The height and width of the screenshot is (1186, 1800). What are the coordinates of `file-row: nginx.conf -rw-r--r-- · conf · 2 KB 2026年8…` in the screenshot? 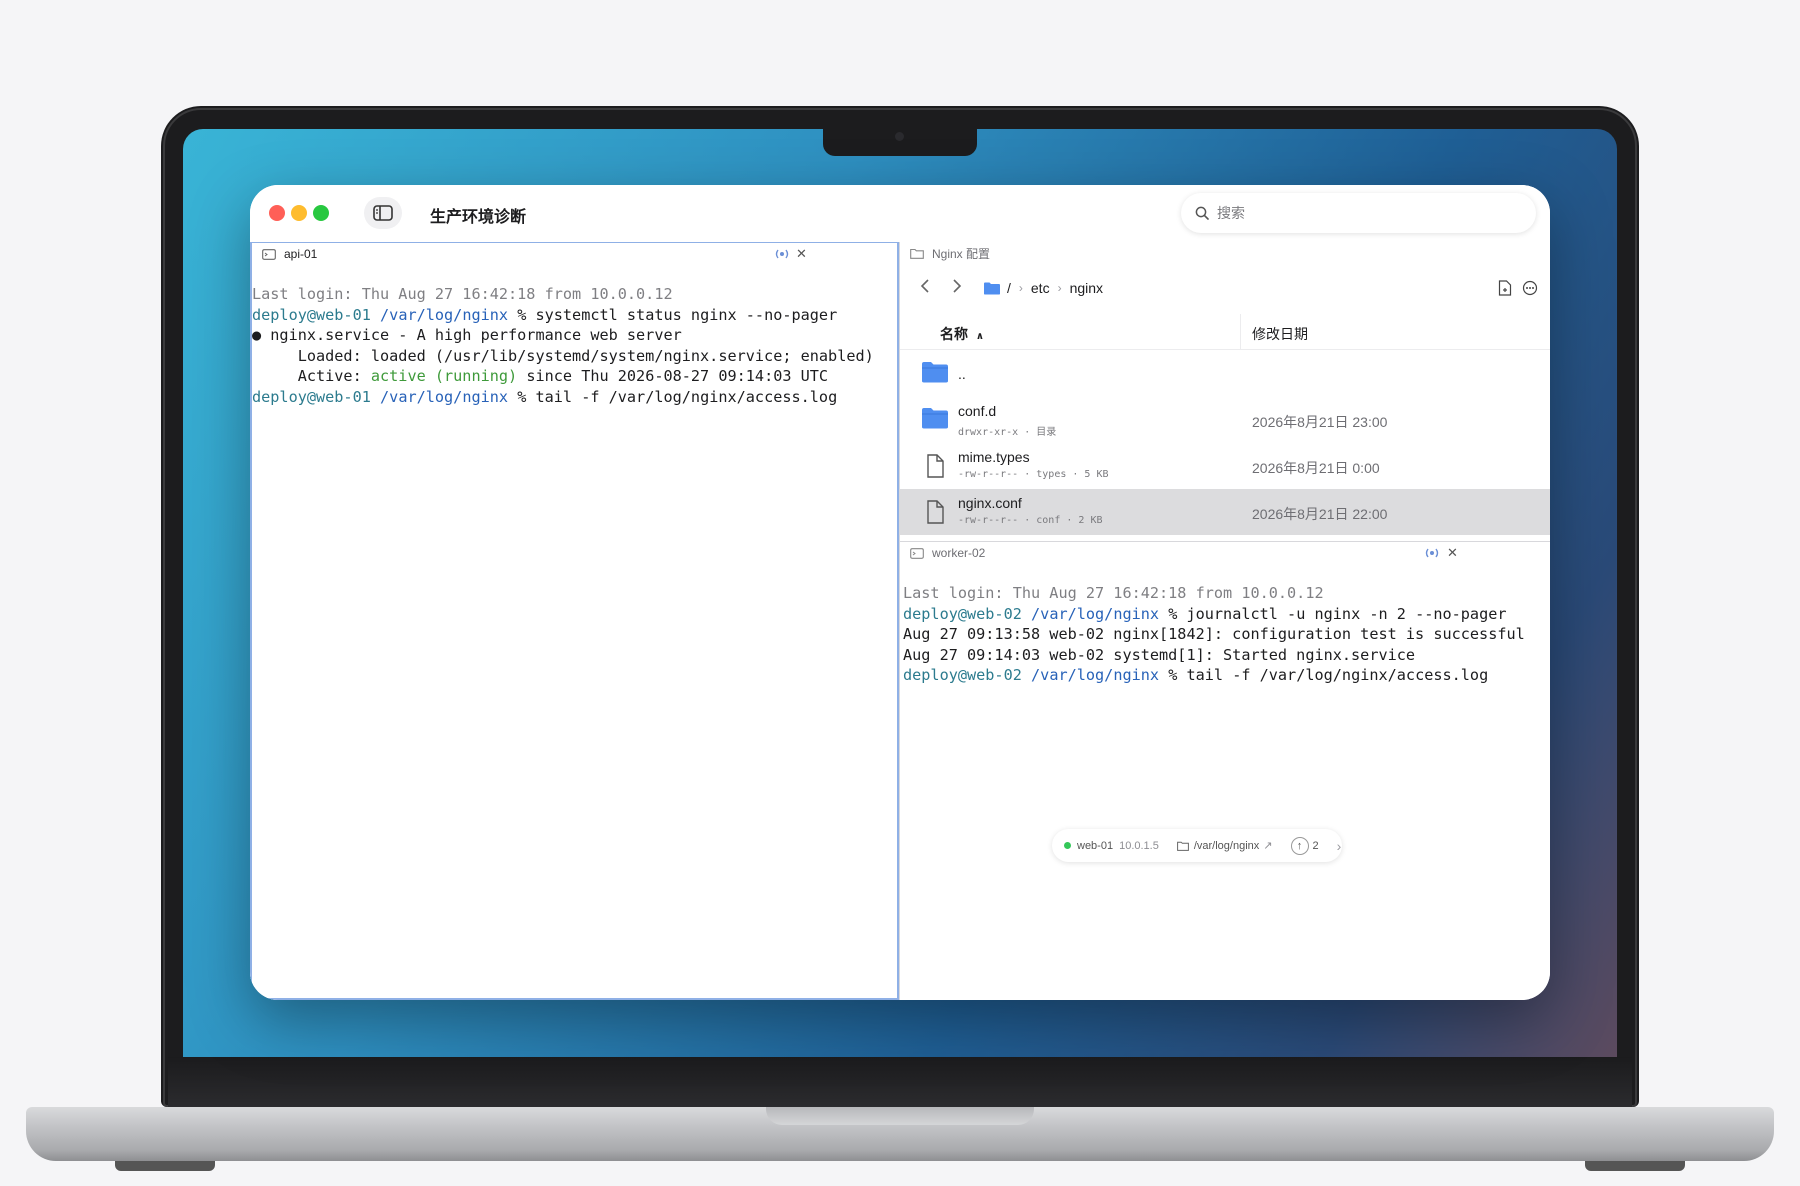 It's located at (1225, 512).